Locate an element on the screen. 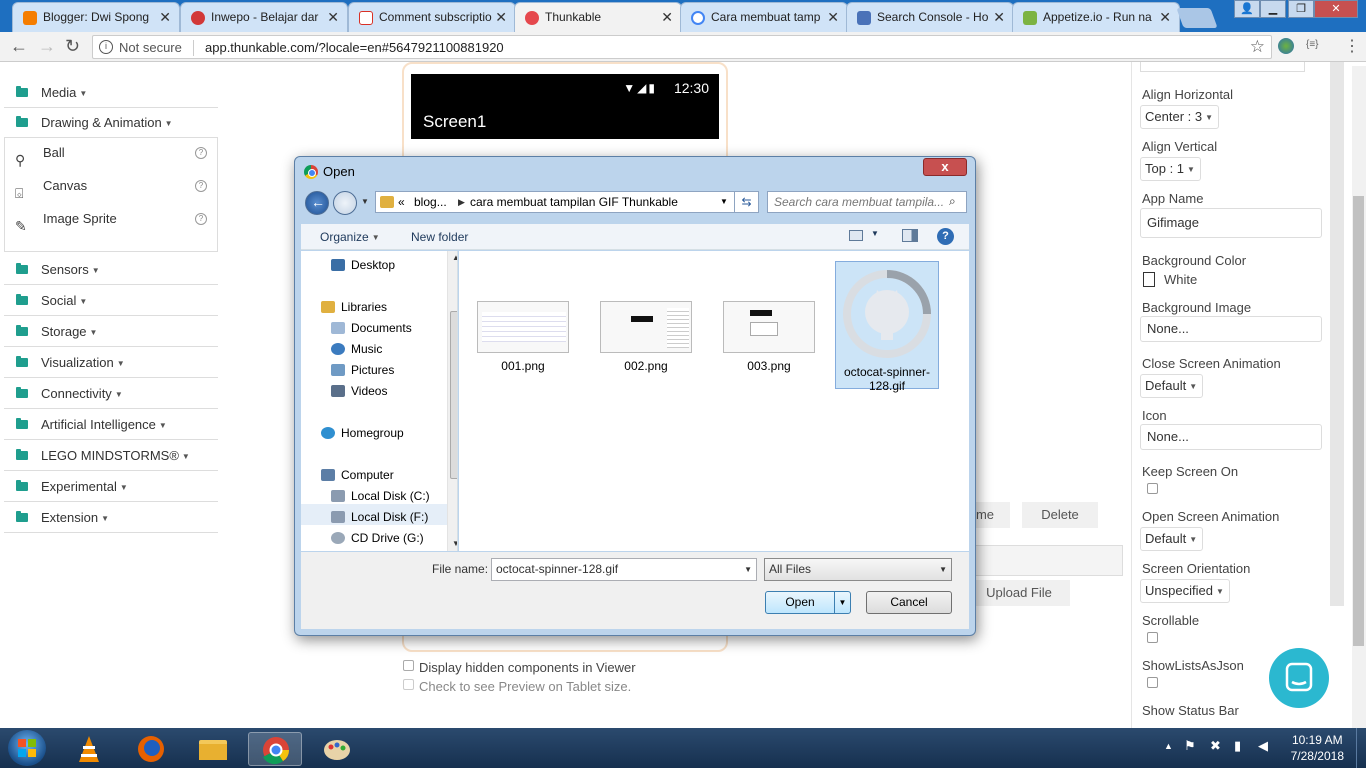 The width and height of the screenshot is (1366, 768). nav-local-disk-f: Local Disk (F:) is located at coordinates (374, 514).